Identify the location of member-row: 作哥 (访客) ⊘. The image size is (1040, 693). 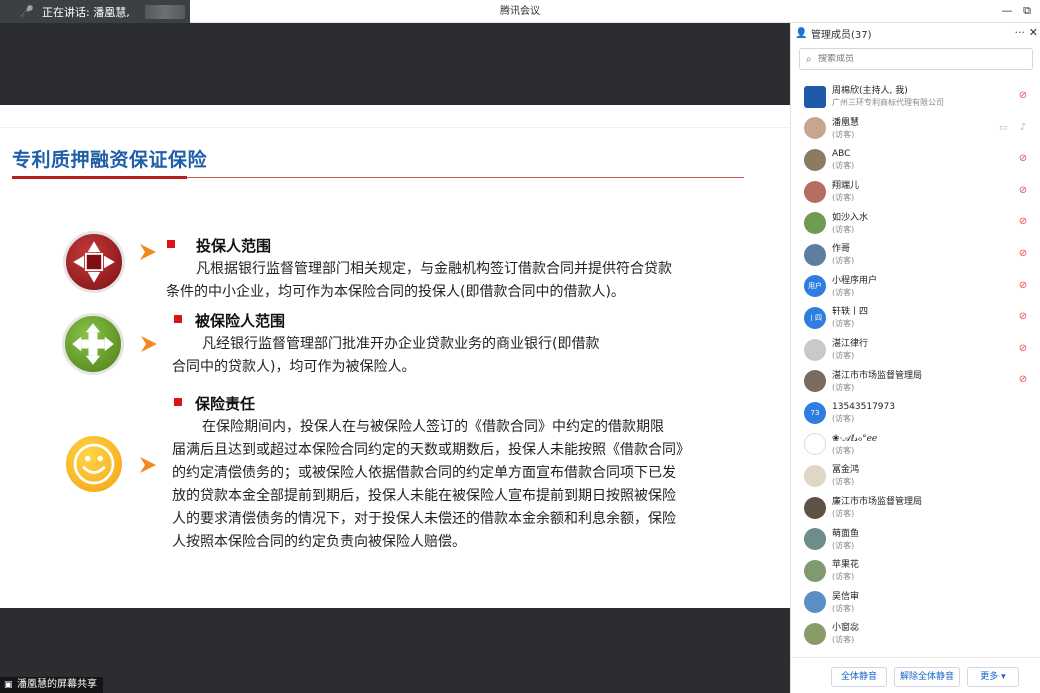
(915, 255).